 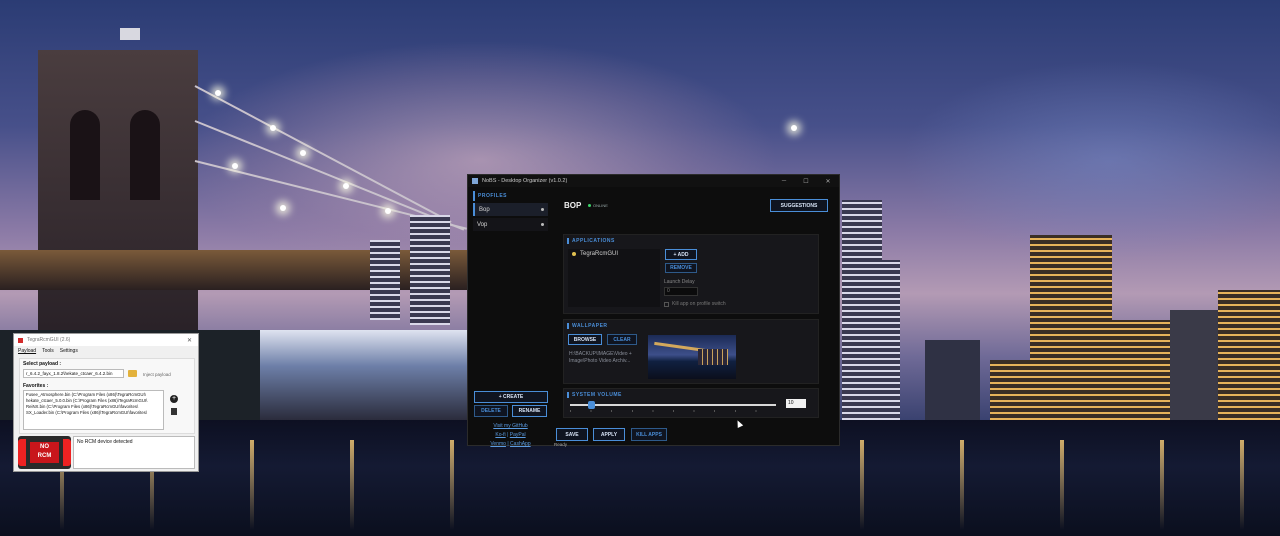 What do you see at coordinates (85, 155) in the screenshot?
I see `bridge-arch` at bounding box center [85, 155].